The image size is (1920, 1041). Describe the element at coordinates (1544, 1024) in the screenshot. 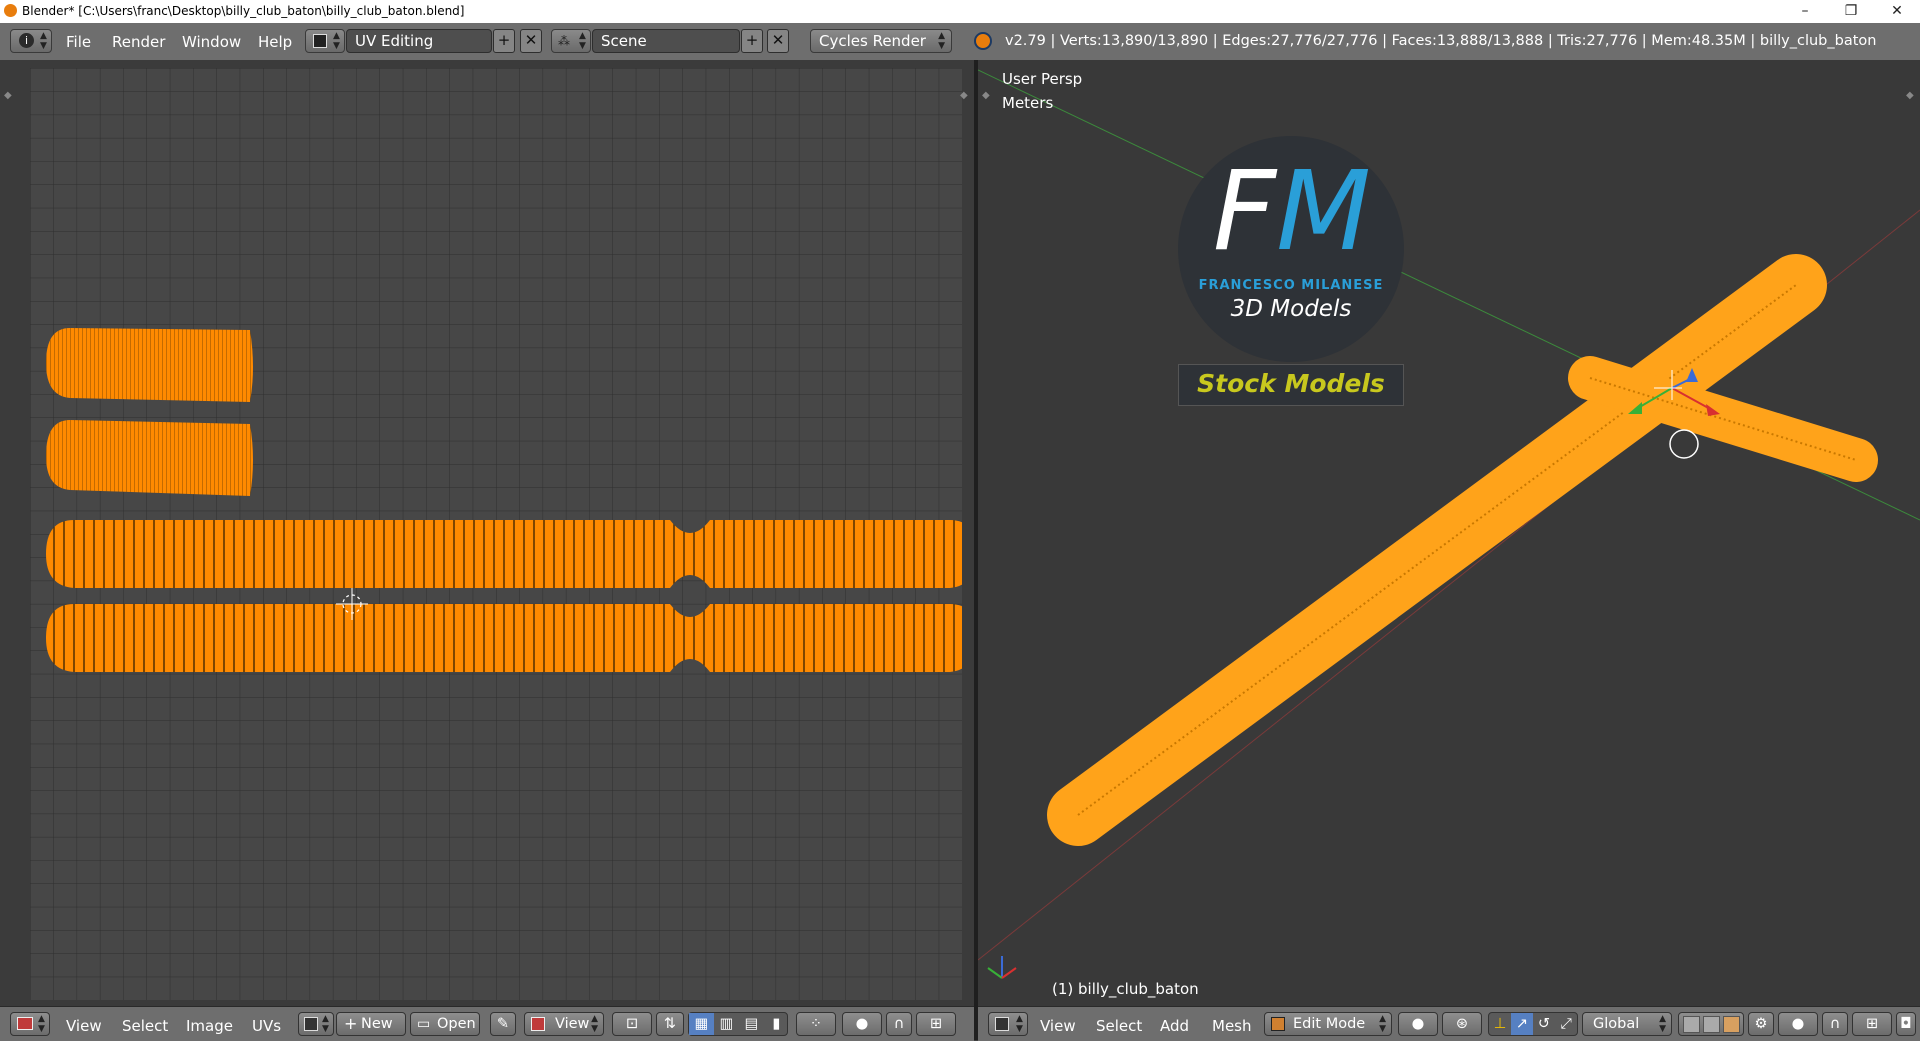

I see `rotate-manipulator-icon: ↺` at that location.